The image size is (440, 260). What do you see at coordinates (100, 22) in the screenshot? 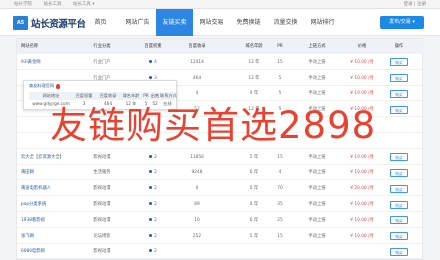
I see `nav-home: 首页` at bounding box center [100, 22].